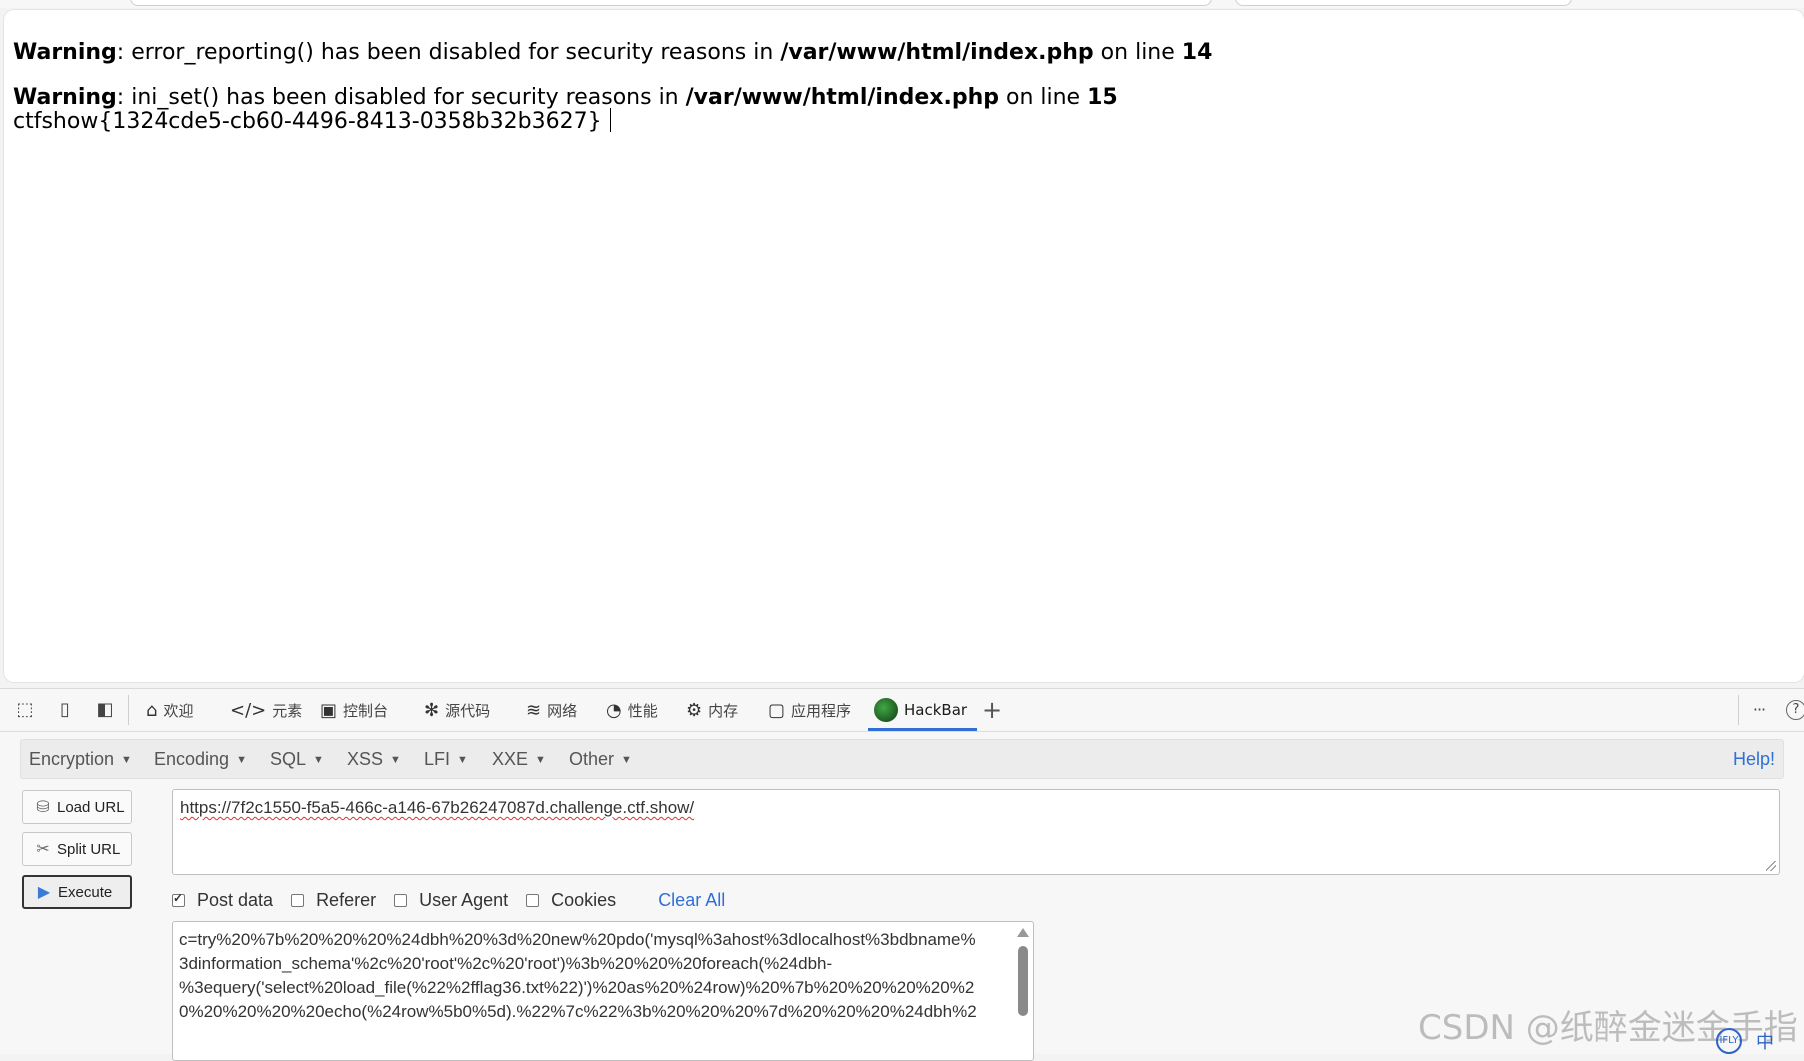 The height and width of the screenshot is (1061, 1804). I want to click on post-scrollbar, so click(1023, 992).